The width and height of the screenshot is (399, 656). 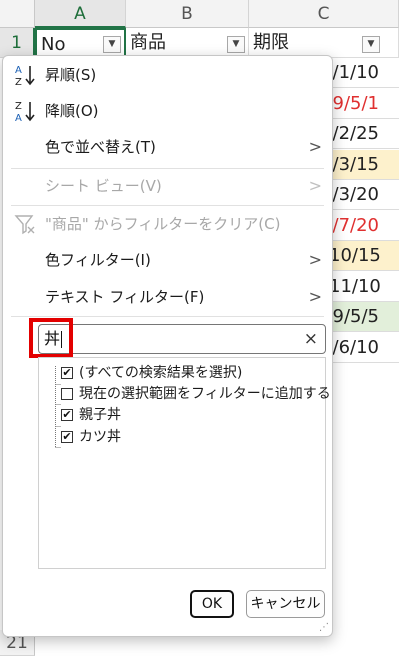 I want to click on date-cell: /7/20, so click(x=364, y=225).